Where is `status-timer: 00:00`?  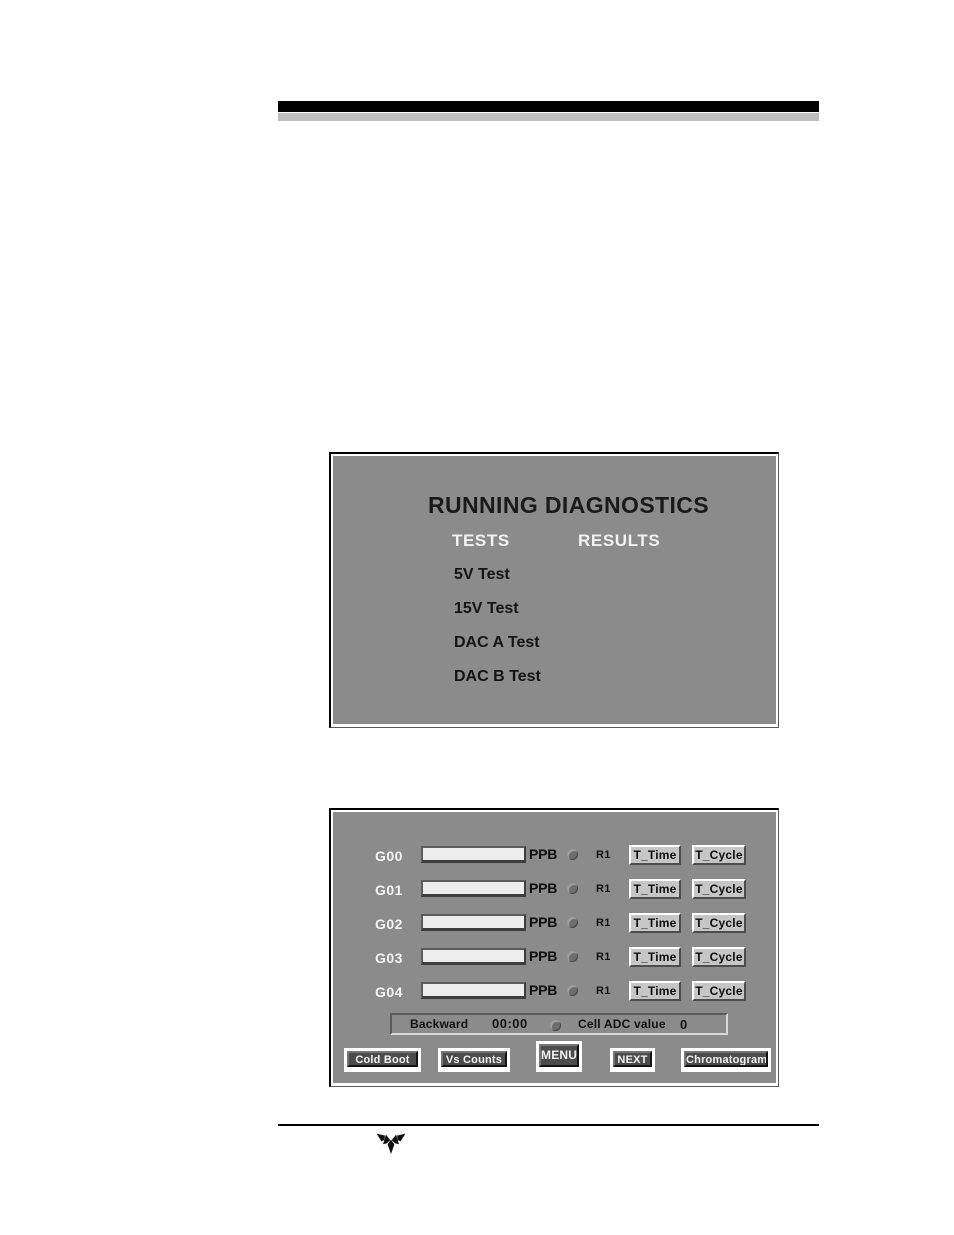
status-timer: 00:00 is located at coordinates (510, 1023).